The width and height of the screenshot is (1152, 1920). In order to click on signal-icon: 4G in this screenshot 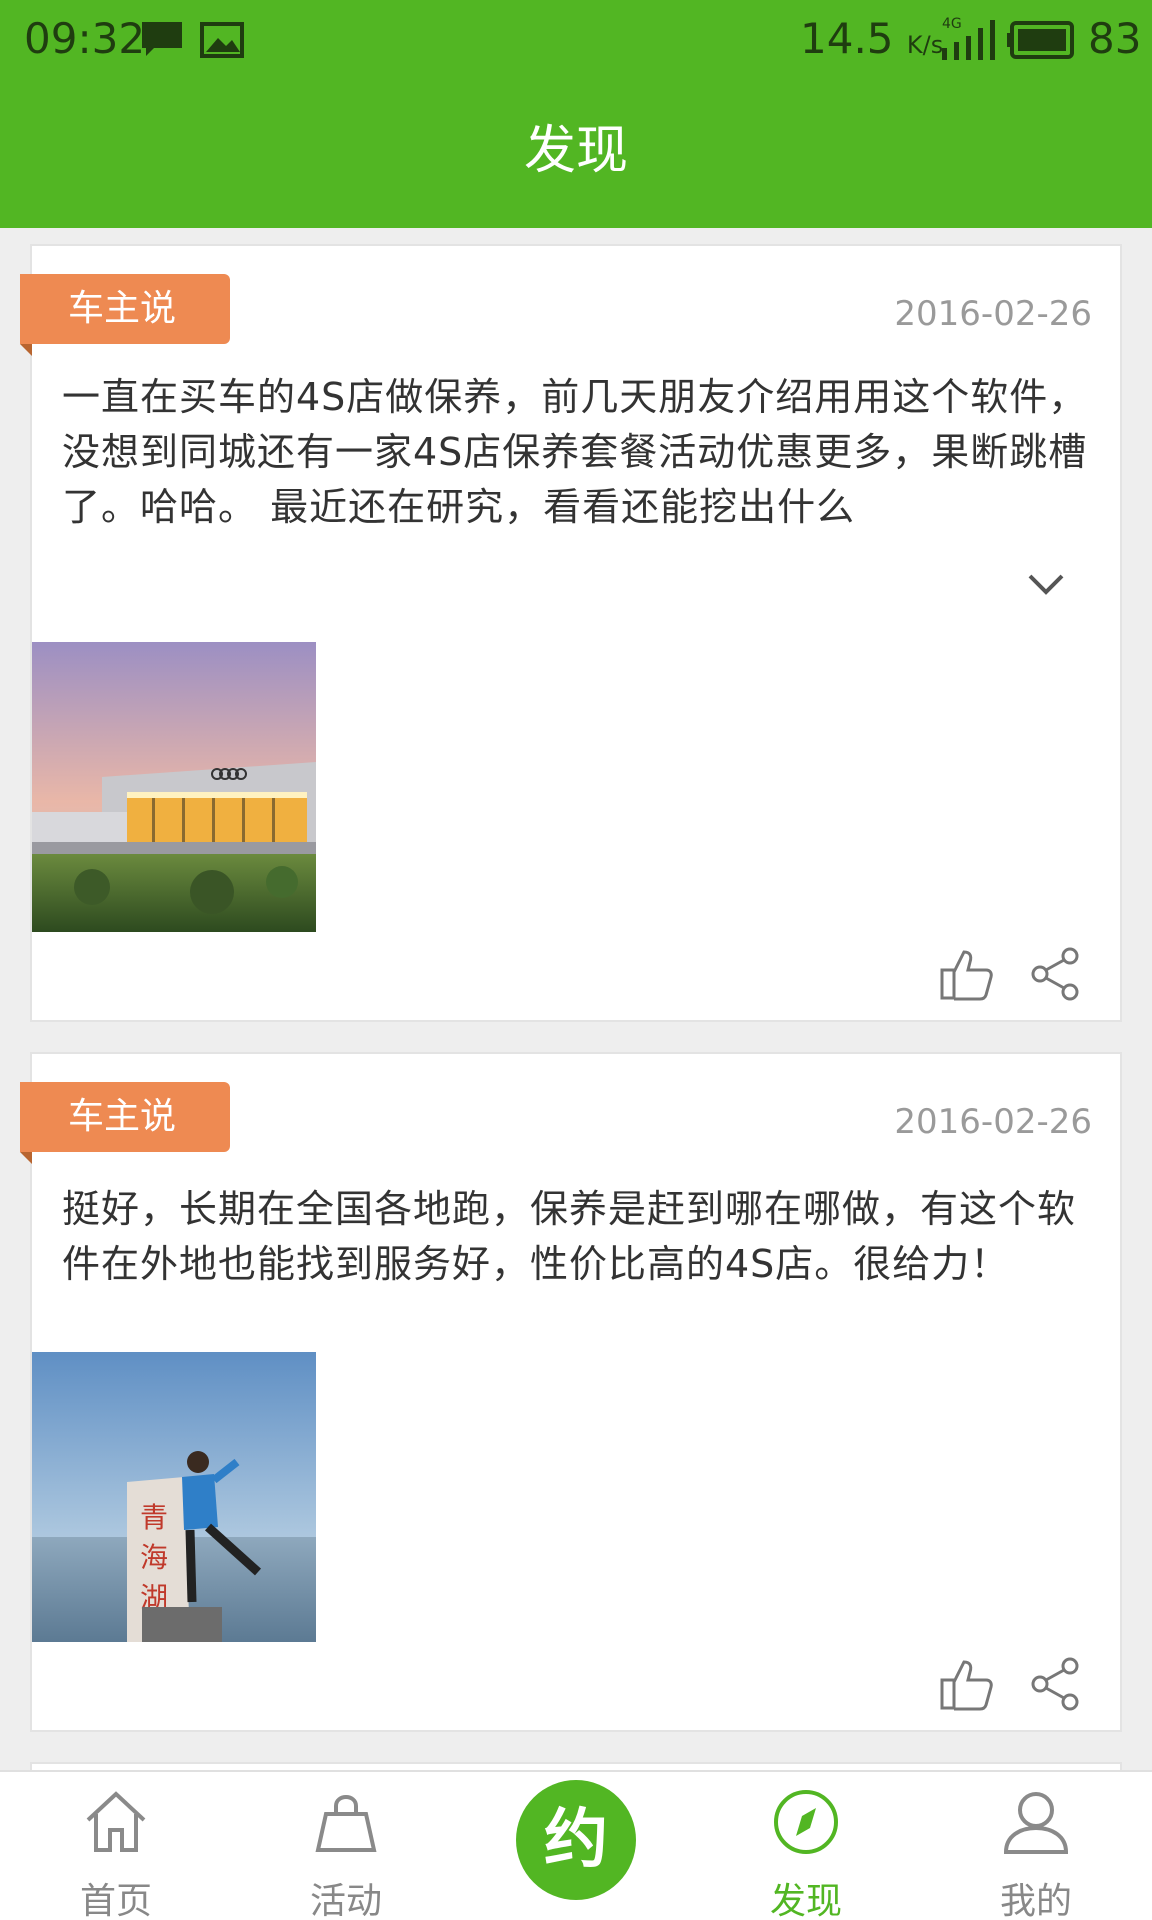, I will do `click(968, 44)`.